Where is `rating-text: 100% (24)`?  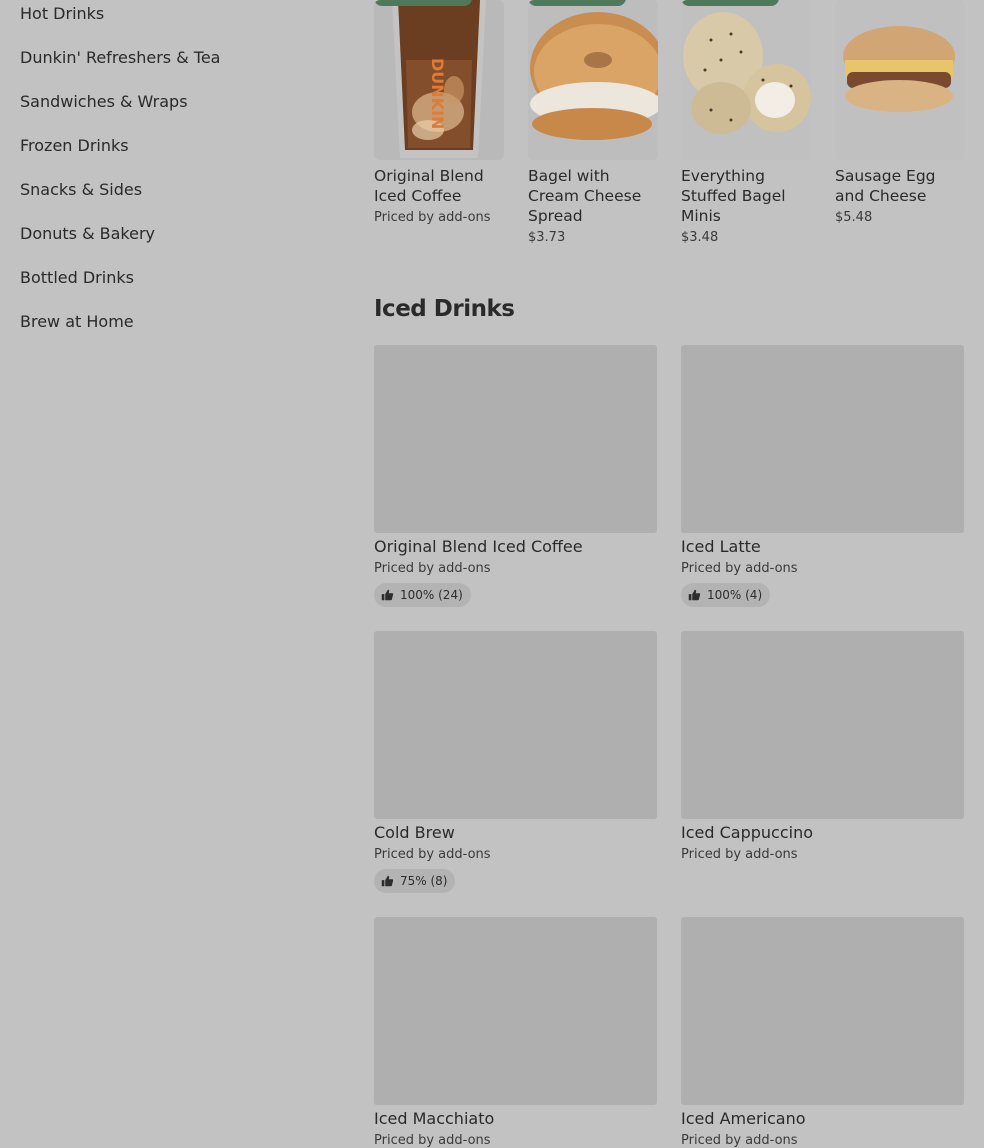
rating-text: 100% (24) is located at coordinates (431, 595).